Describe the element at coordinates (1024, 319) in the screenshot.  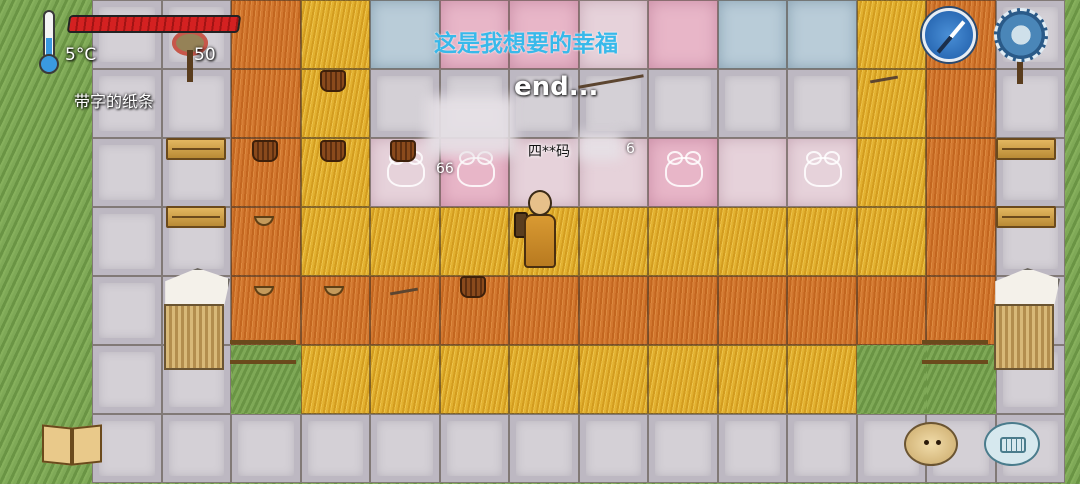
I see `bell-tower-right` at that location.